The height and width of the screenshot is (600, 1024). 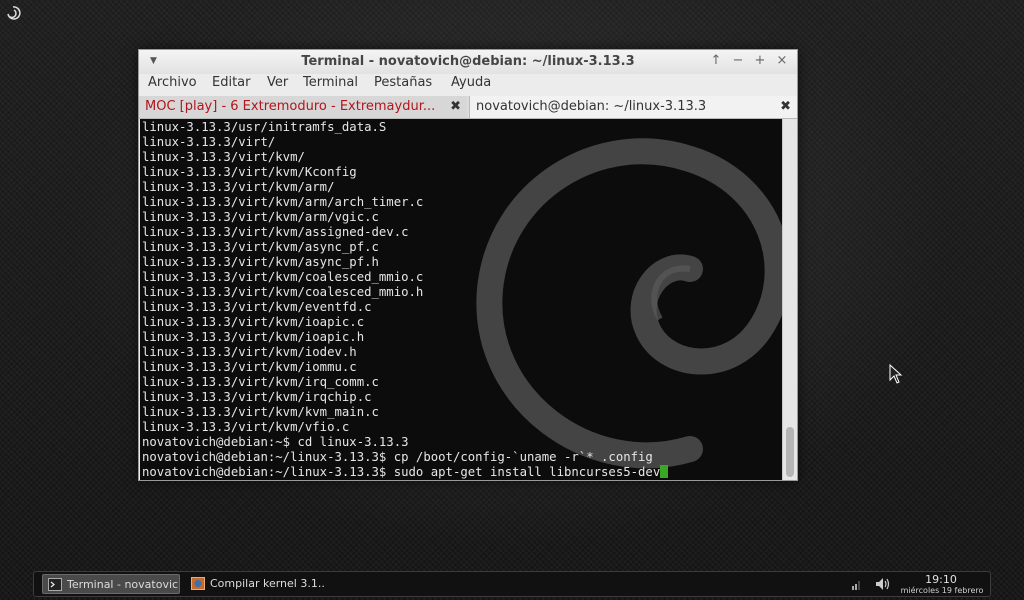 What do you see at coordinates (591, 106) in the screenshot?
I see `tab-label: novatovich@debian: ~/linux-3.13.3` at bounding box center [591, 106].